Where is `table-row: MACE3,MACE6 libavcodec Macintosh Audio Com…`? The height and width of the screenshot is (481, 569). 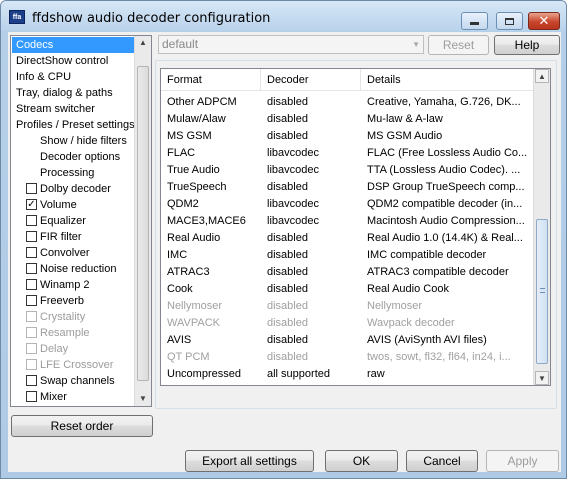 table-row: MACE3,MACE6 libavcodec Macintosh Audio Com… is located at coordinates (347, 221).